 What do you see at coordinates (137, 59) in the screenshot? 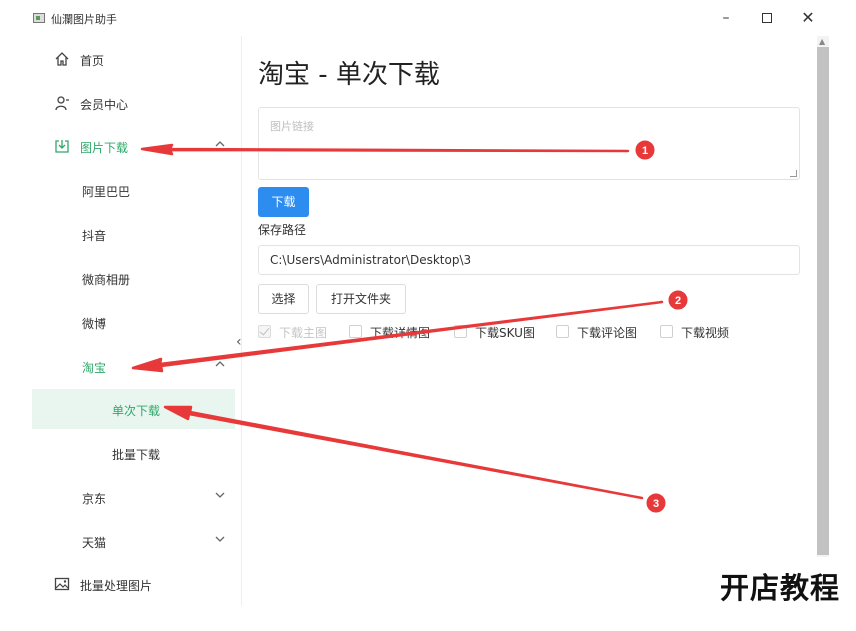
I see `sidebar-item-home: 首页` at bounding box center [137, 59].